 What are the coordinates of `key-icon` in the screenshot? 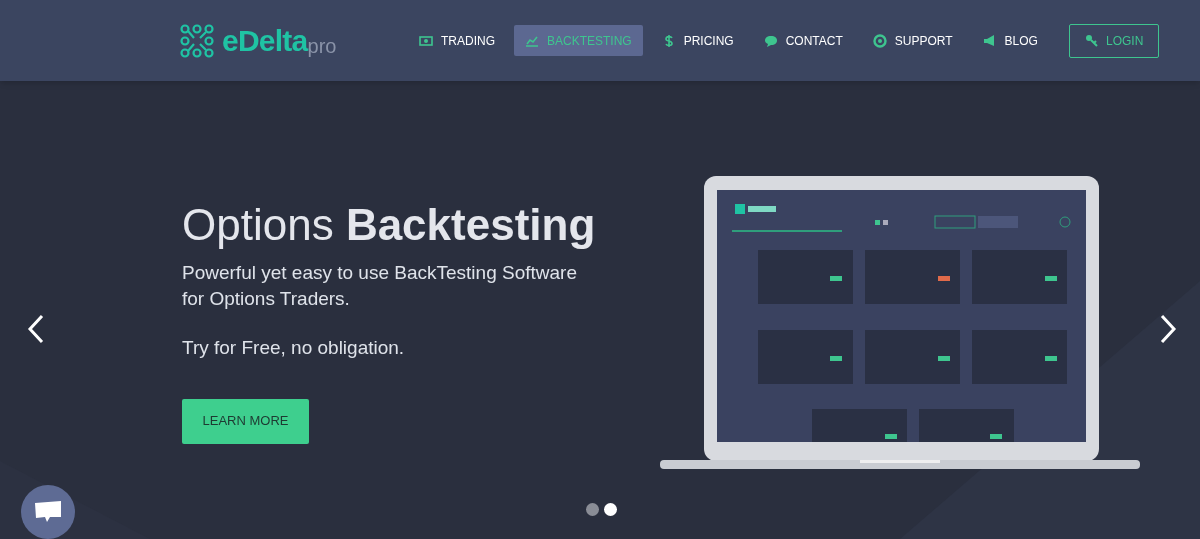 It's located at (1091, 40).